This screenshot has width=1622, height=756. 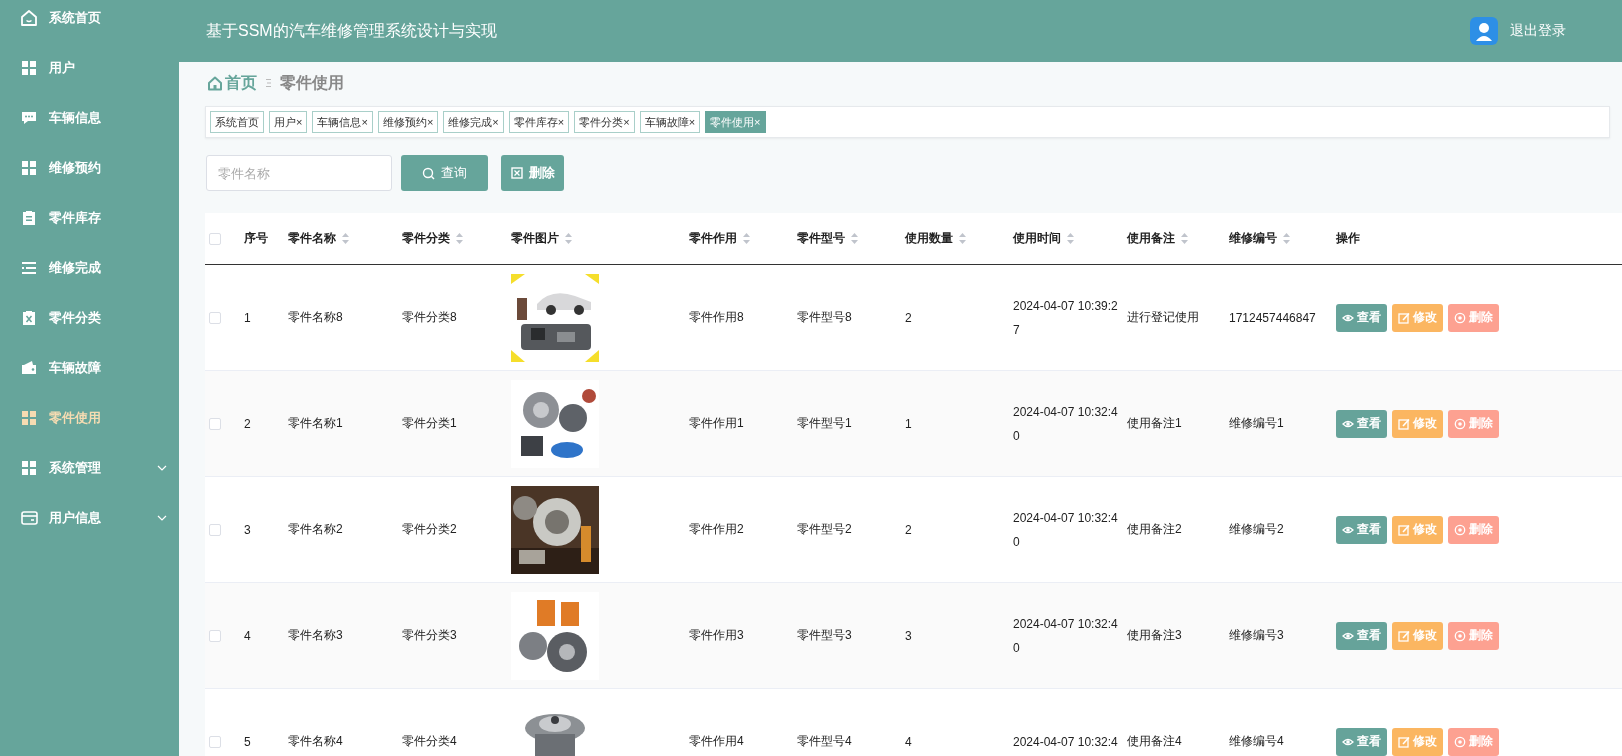 What do you see at coordinates (1256, 635) in the screenshot?
I see `table-cell: 维修编号3` at bounding box center [1256, 635].